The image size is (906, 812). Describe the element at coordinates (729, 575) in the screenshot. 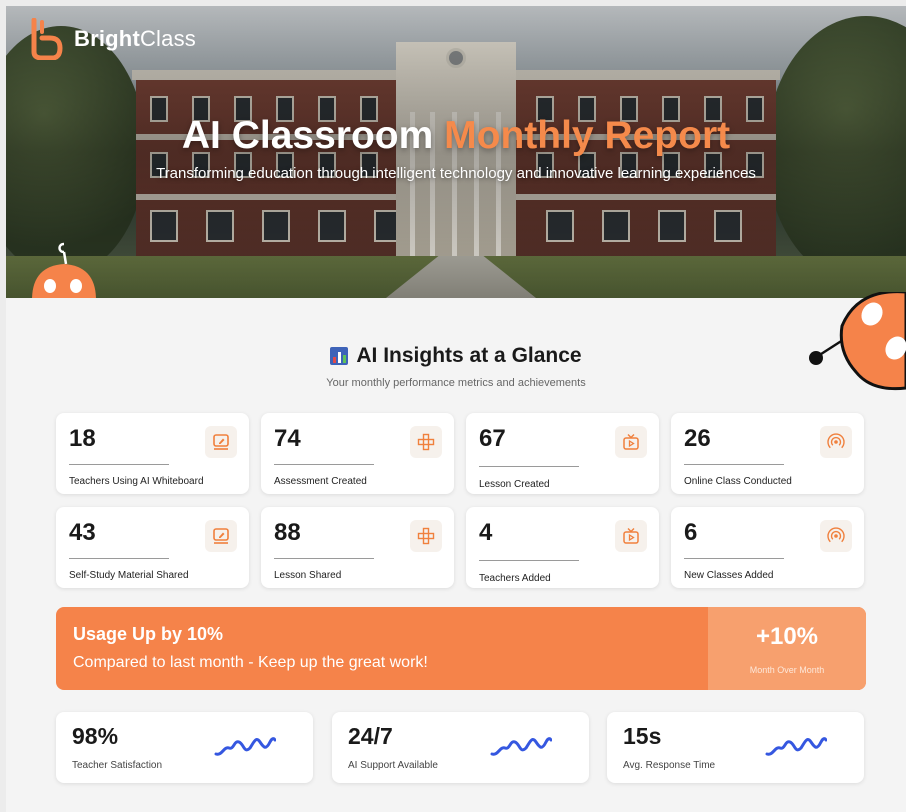

I see `metric-label: New Classes Added` at that location.